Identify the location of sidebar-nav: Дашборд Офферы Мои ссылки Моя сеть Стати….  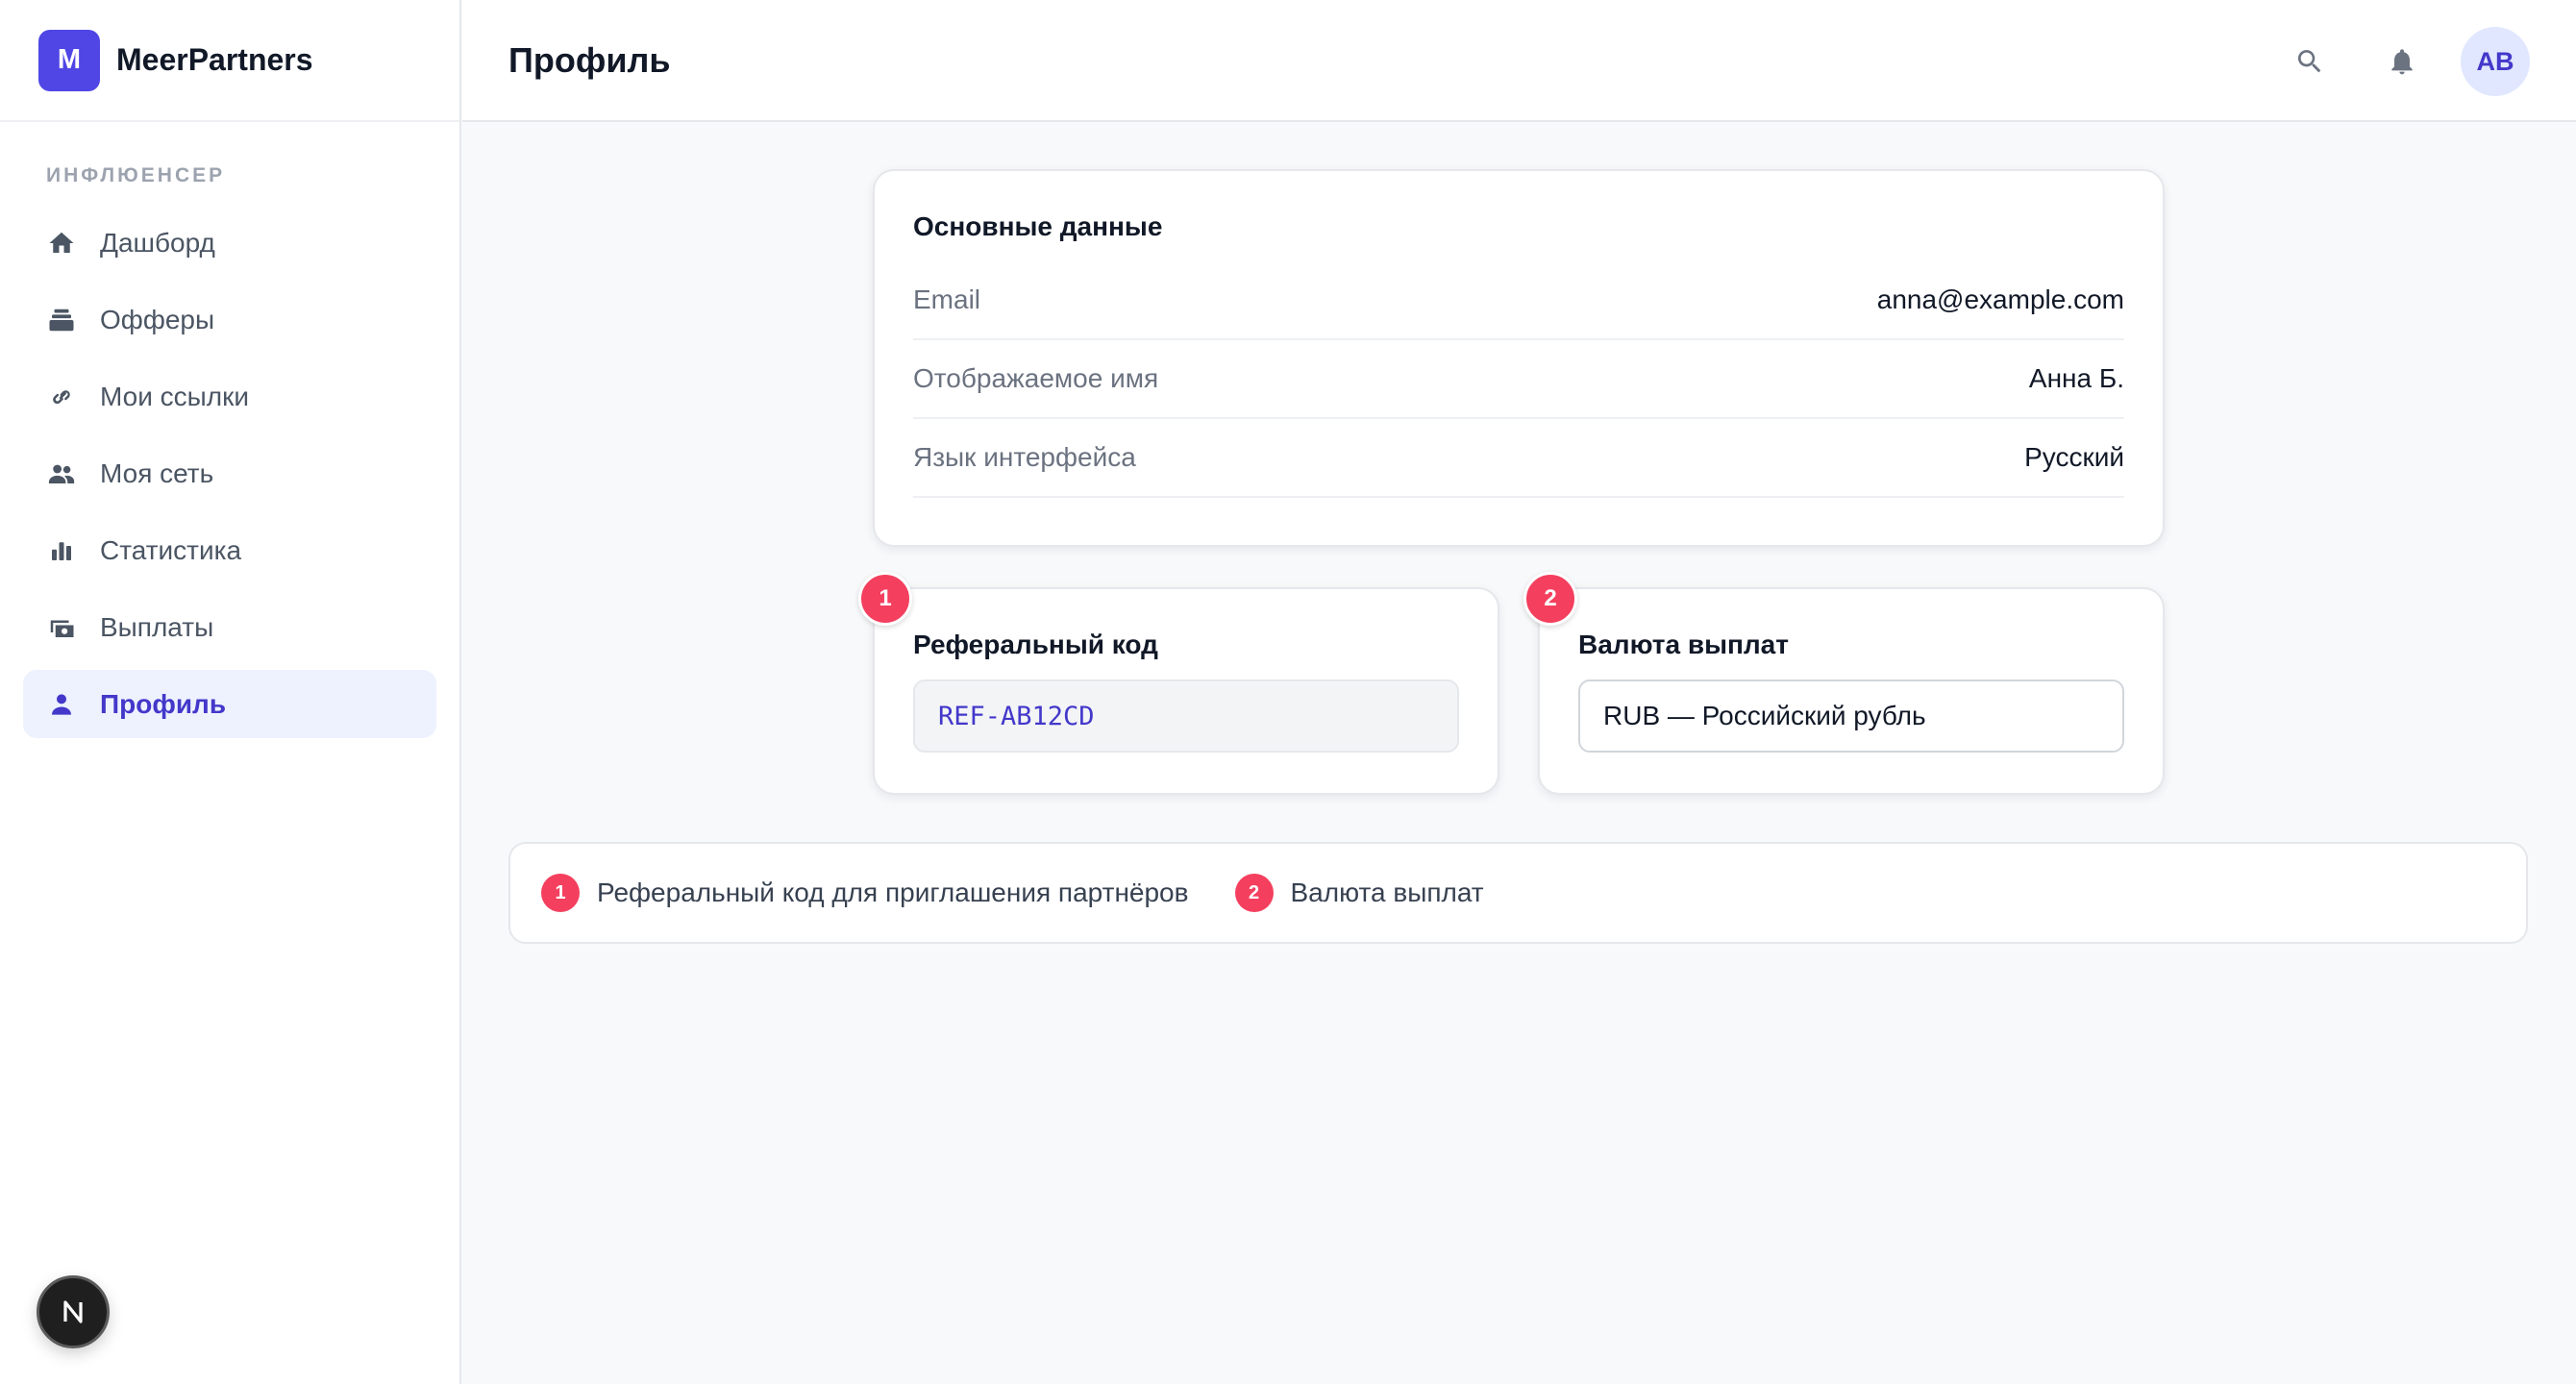
(230, 473).